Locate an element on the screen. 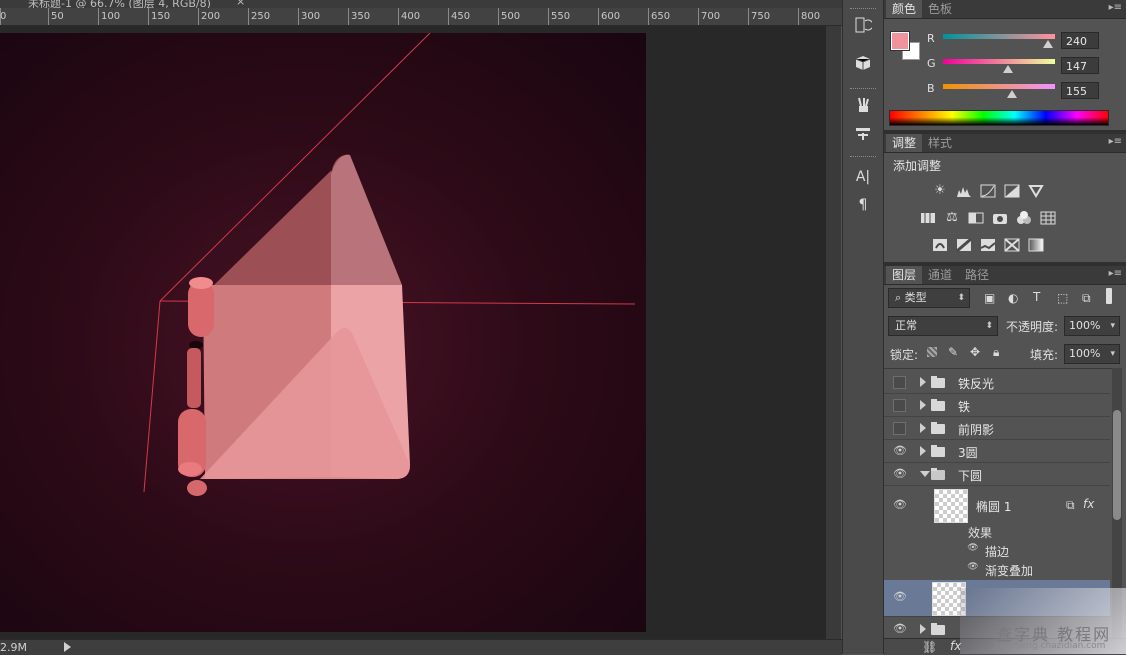 The height and width of the screenshot is (655, 1126). g-slider-thumb is located at coordinates (1008, 69).